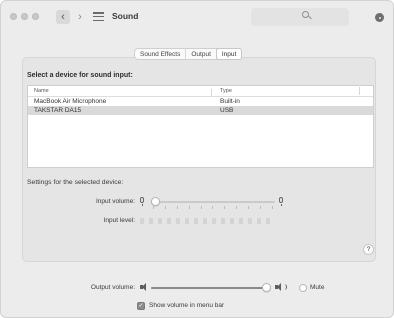 The height and width of the screenshot is (318, 394). What do you see at coordinates (281, 201) in the screenshot?
I see `microphone-high-icon` at bounding box center [281, 201].